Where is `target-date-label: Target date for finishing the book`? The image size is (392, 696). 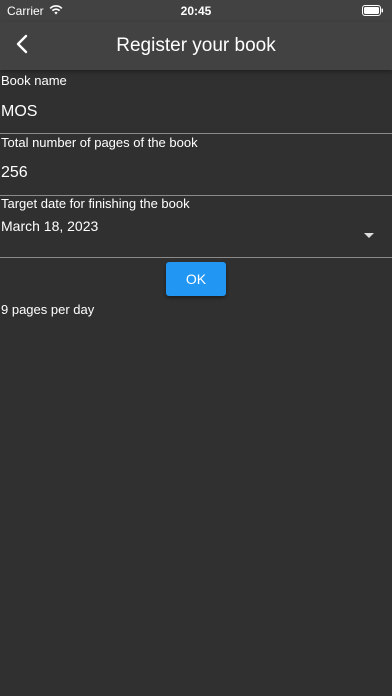 target-date-label: Target date for finishing the book is located at coordinates (95, 203).